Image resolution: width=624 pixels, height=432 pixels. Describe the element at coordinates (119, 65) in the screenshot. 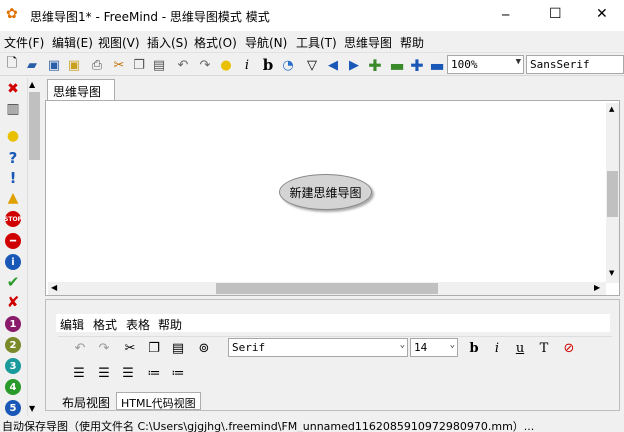

I see `cut-icon: ✂` at that location.